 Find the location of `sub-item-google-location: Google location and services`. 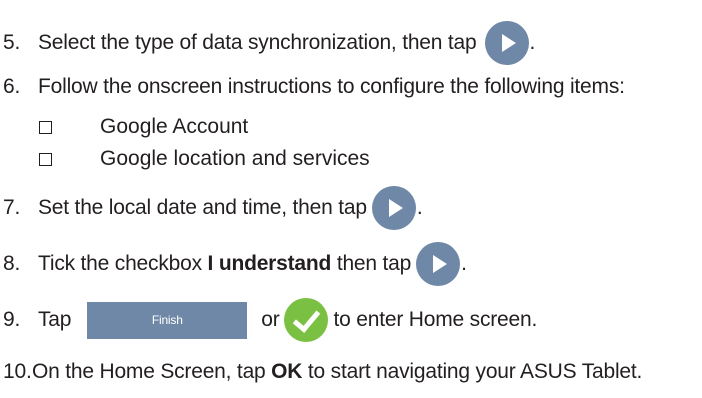

sub-item-google-location: Google location and services is located at coordinates (204, 159).